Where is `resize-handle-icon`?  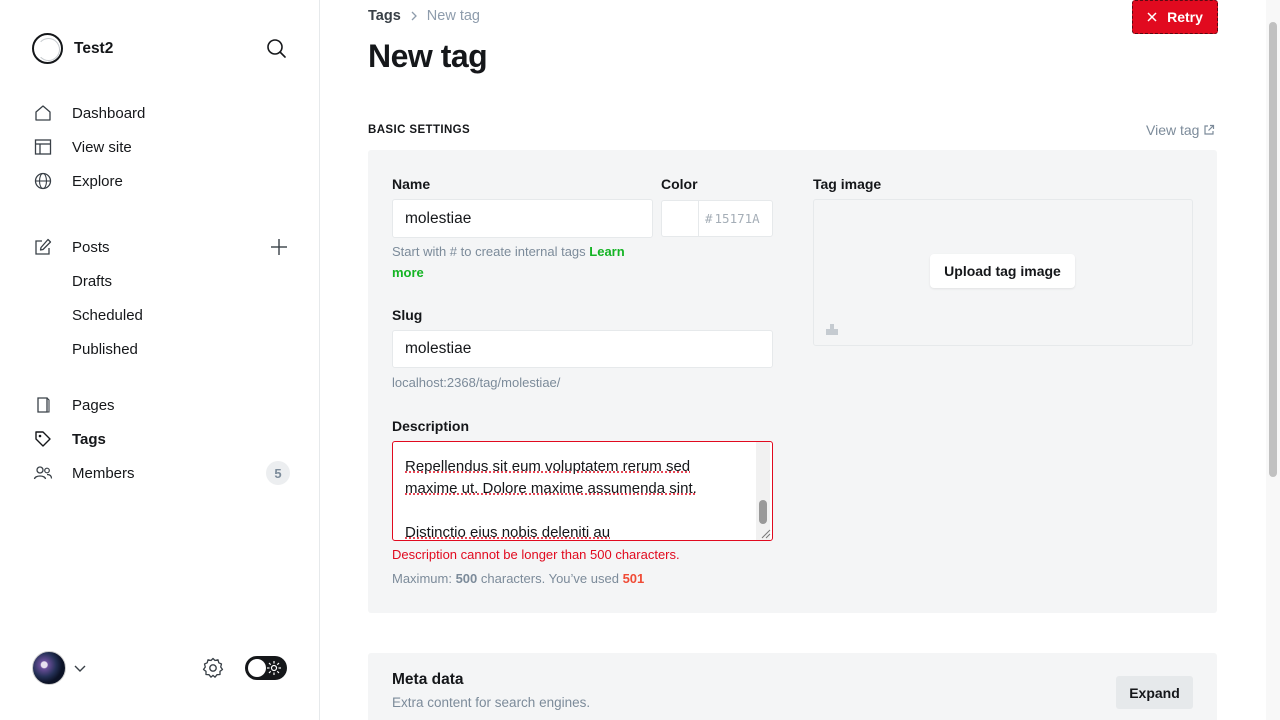 resize-handle-icon is located at coordinates (765, 533).